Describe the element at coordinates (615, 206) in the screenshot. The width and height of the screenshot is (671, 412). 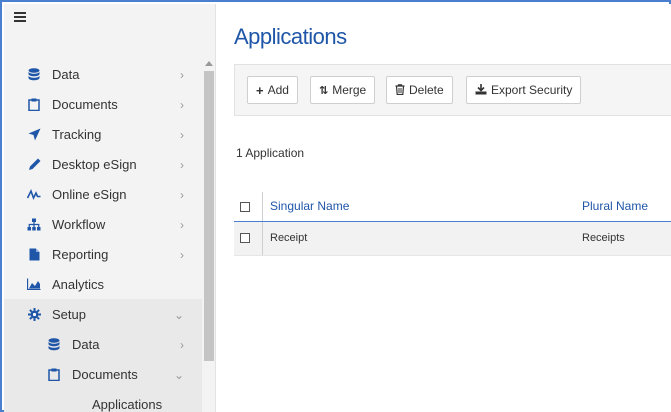
I see `column-header-plural-name: Plural Name` at that location.